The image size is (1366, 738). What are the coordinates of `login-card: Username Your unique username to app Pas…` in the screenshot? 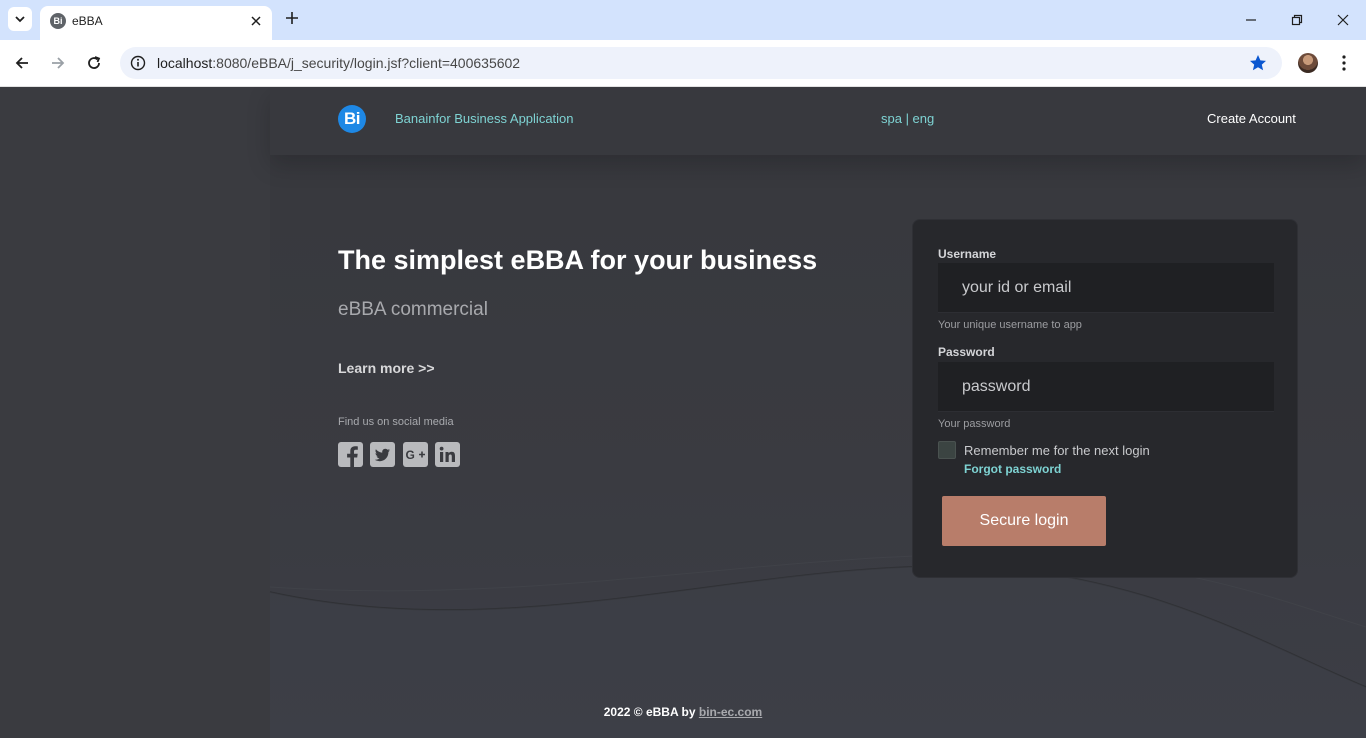 It's located at (1105, 398).